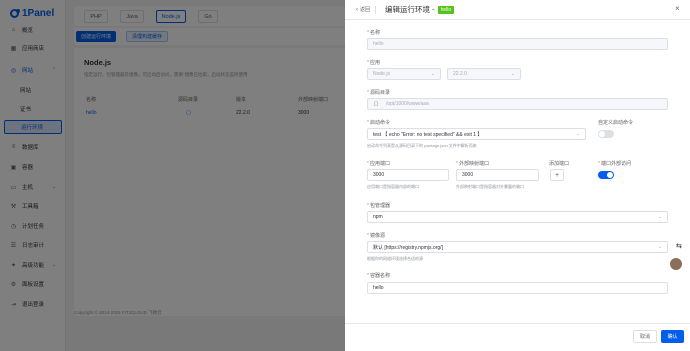 This screenshot has height=351, width=690. Describe the element at coordinates (375, 10) in the screenshot. I see `header-divider` at that location.